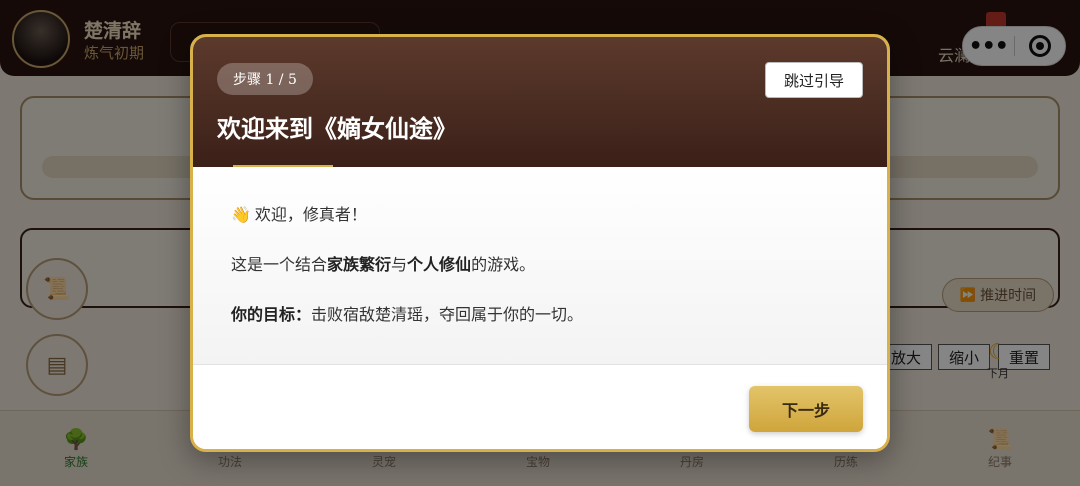  Describe the element at coordinates (271, 314) in the screenshot. I see `goal-label: 你的目标：` at that location.